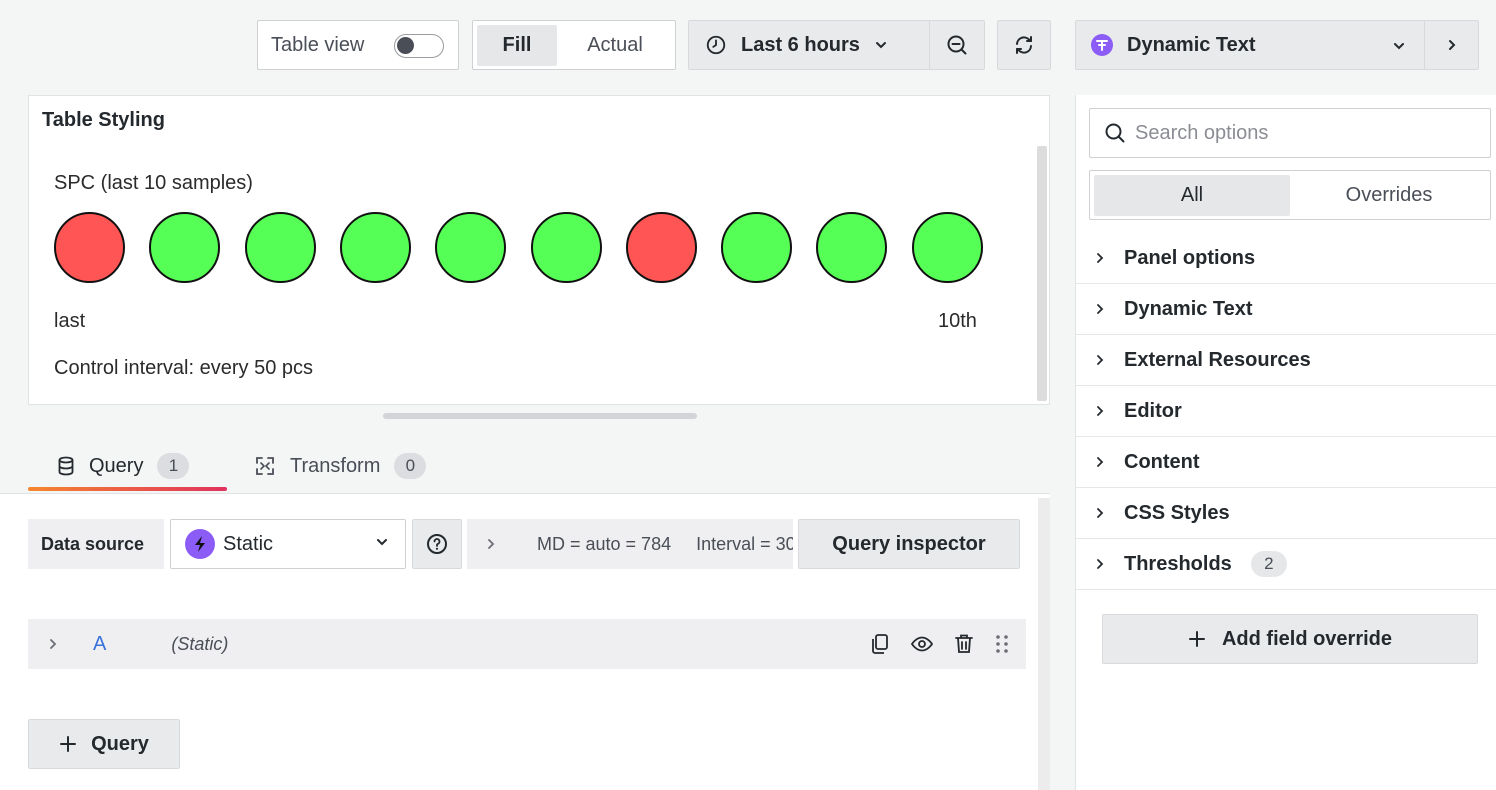  I want to click on query-inspector-button: Query inspector, so click(909, 544).